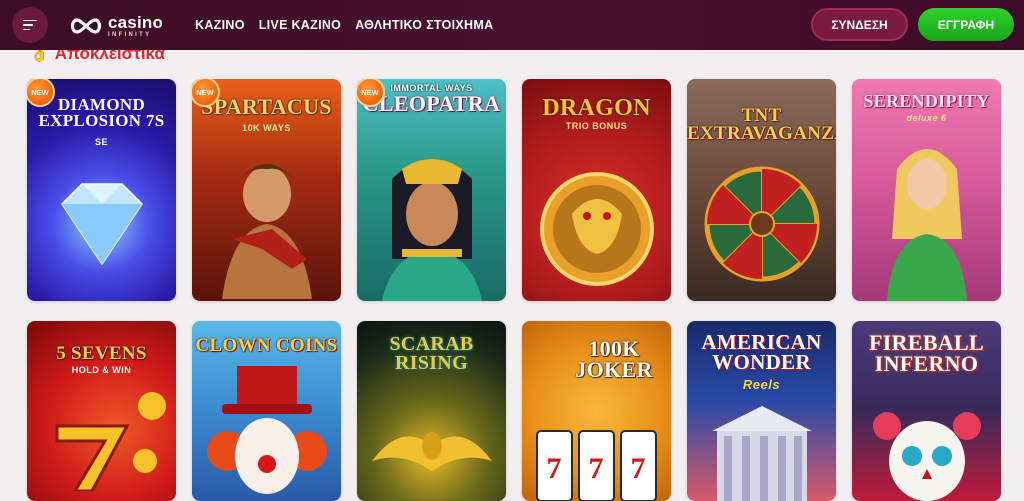  Describe the element at coordinates (267, 231) in the screenshot. I see `warrior-illustration` at that location.